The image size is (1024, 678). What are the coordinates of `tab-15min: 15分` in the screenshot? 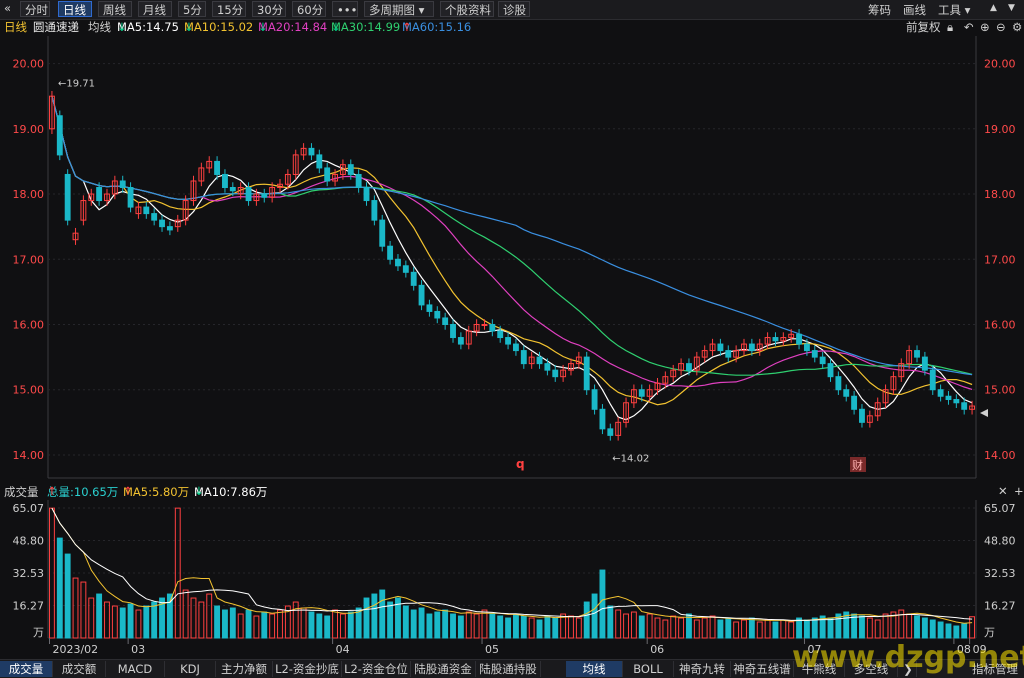 It's located at (229, 9).